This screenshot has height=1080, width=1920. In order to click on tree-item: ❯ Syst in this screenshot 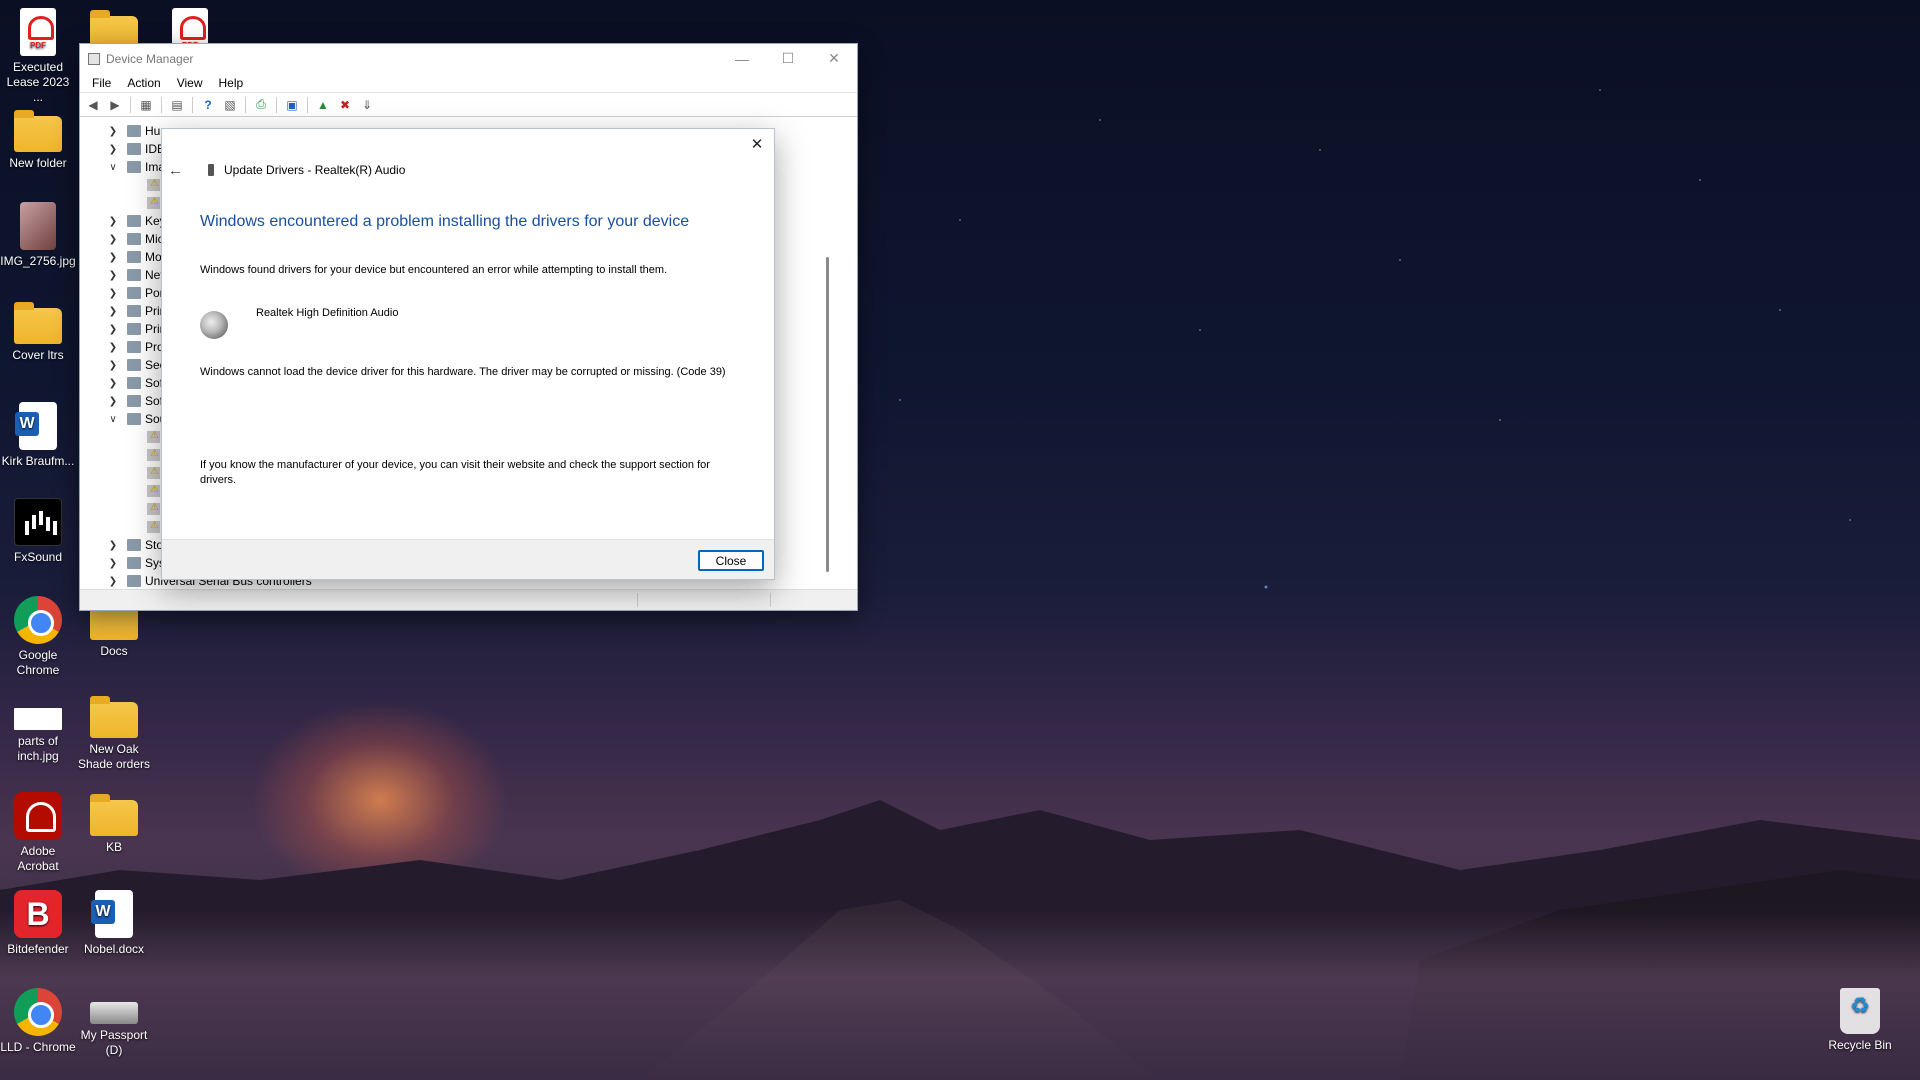, I will do `click(125, 563)`.